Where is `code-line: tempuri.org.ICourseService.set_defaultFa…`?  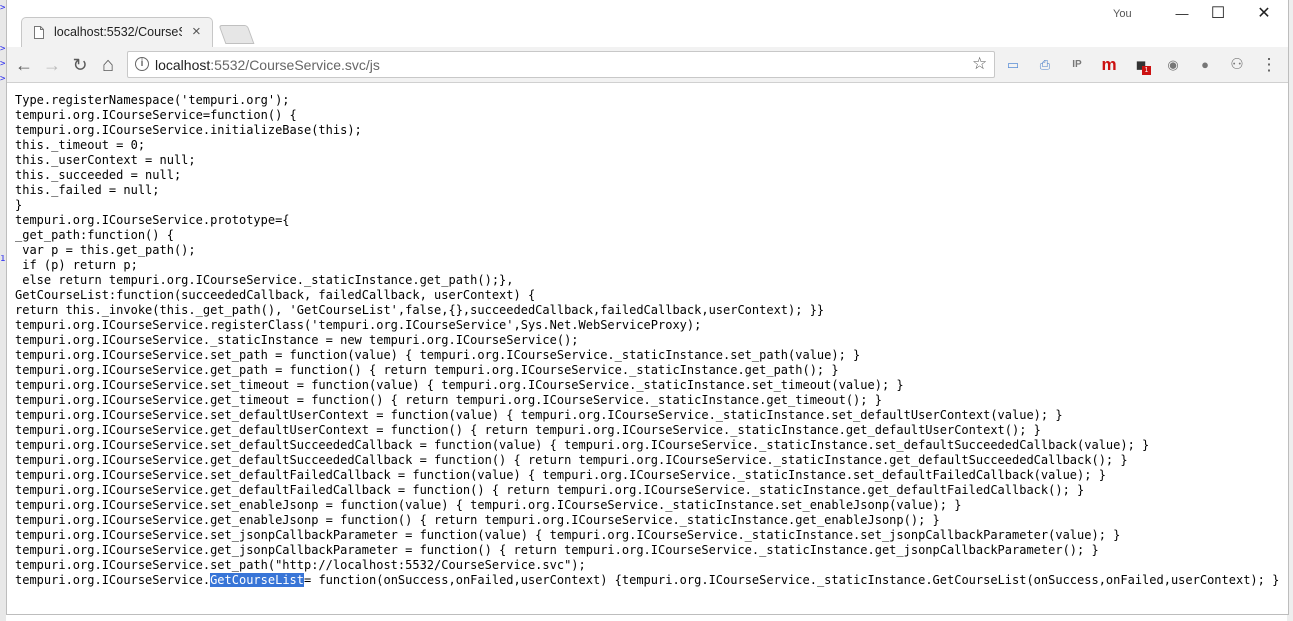
code-line: tempuri.org.ICourseService.set_defaultFa… is located at coordinates (560, 475).